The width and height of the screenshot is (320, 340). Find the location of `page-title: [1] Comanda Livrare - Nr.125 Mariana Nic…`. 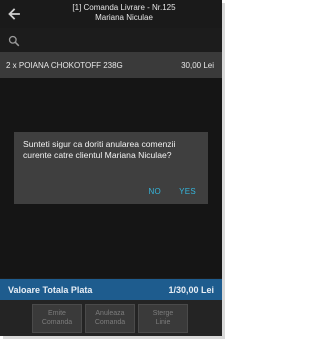

page-title: [1] Comanda Livrare - Nr.125 Mariana Nic… is located at coordinates (124, 13).